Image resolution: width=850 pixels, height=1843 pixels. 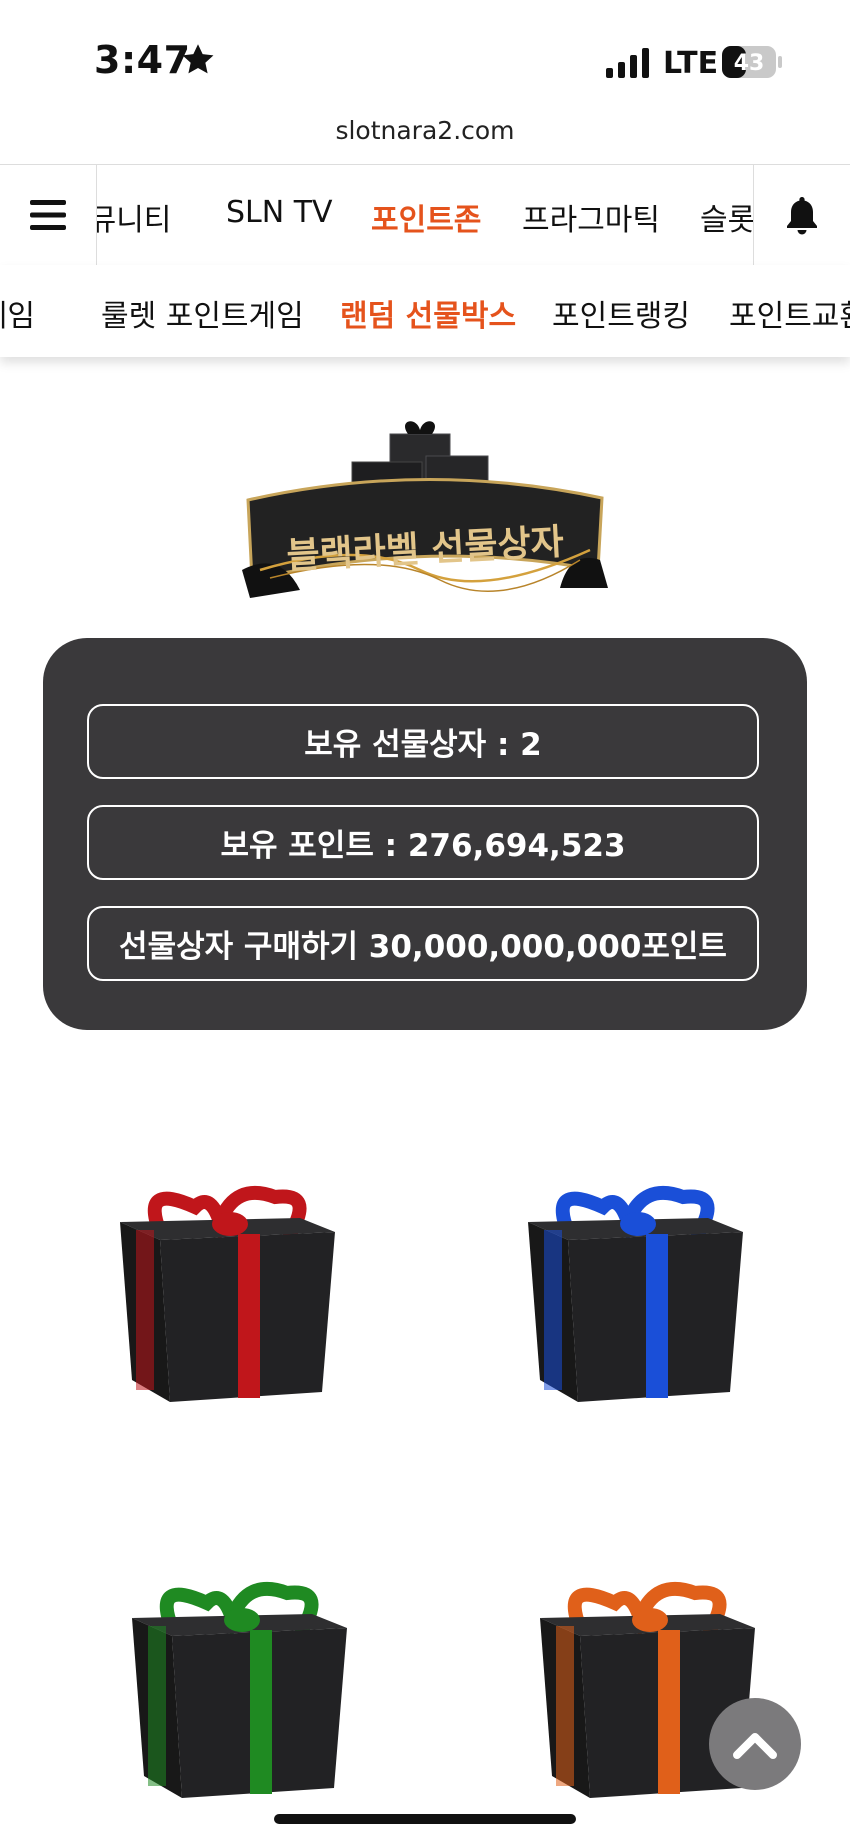 I want to click on owned-giftbox-count: 보유 선물상자 : 2, so click(x=423, y=741).